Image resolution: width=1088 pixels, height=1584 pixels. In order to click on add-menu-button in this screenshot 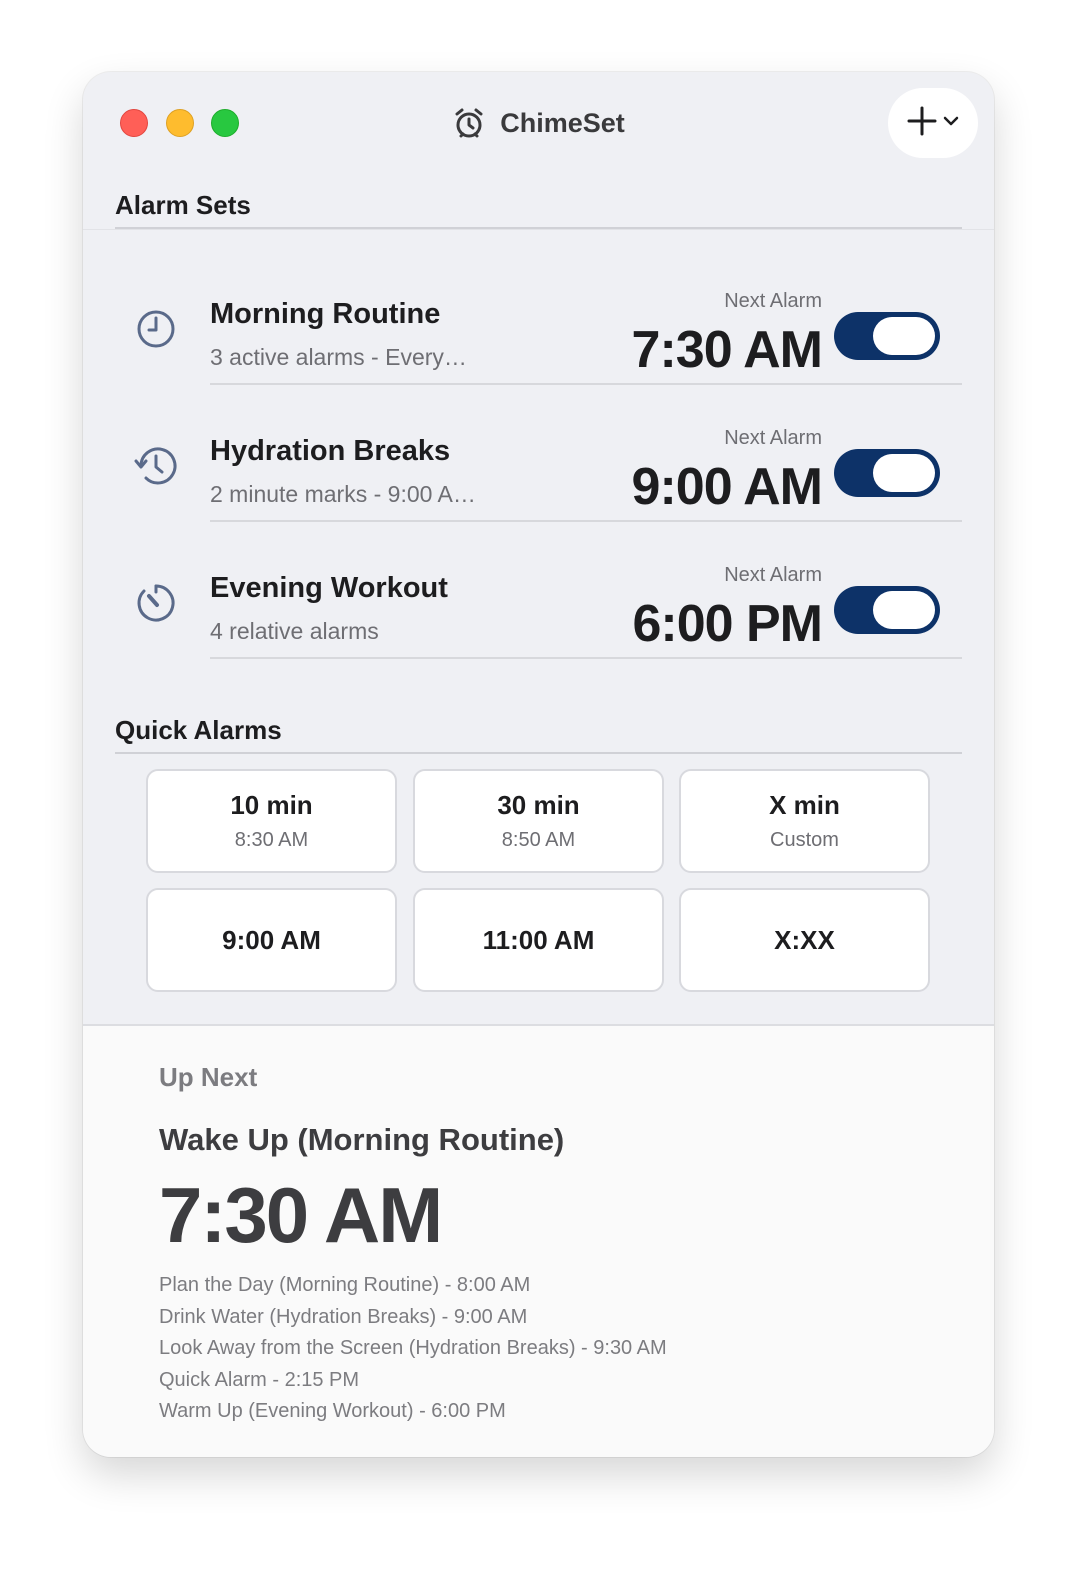, I will do `click(933, 123)`.